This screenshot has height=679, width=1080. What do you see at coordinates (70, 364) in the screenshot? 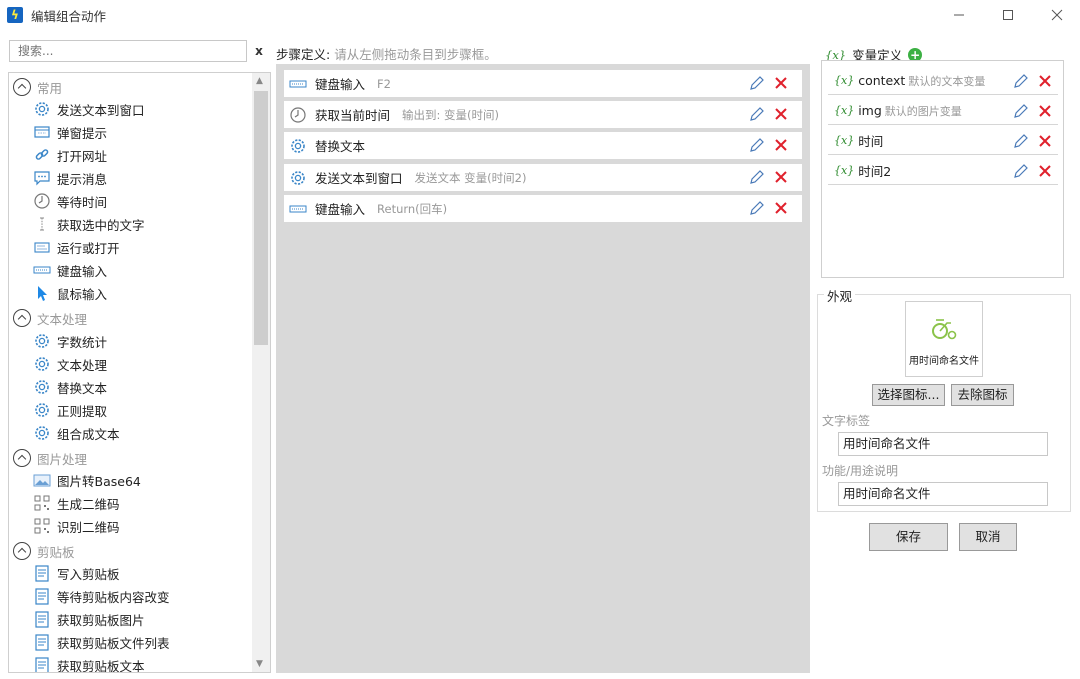
I see `tree-item: 文本处理` at bounding box center [70, 364].